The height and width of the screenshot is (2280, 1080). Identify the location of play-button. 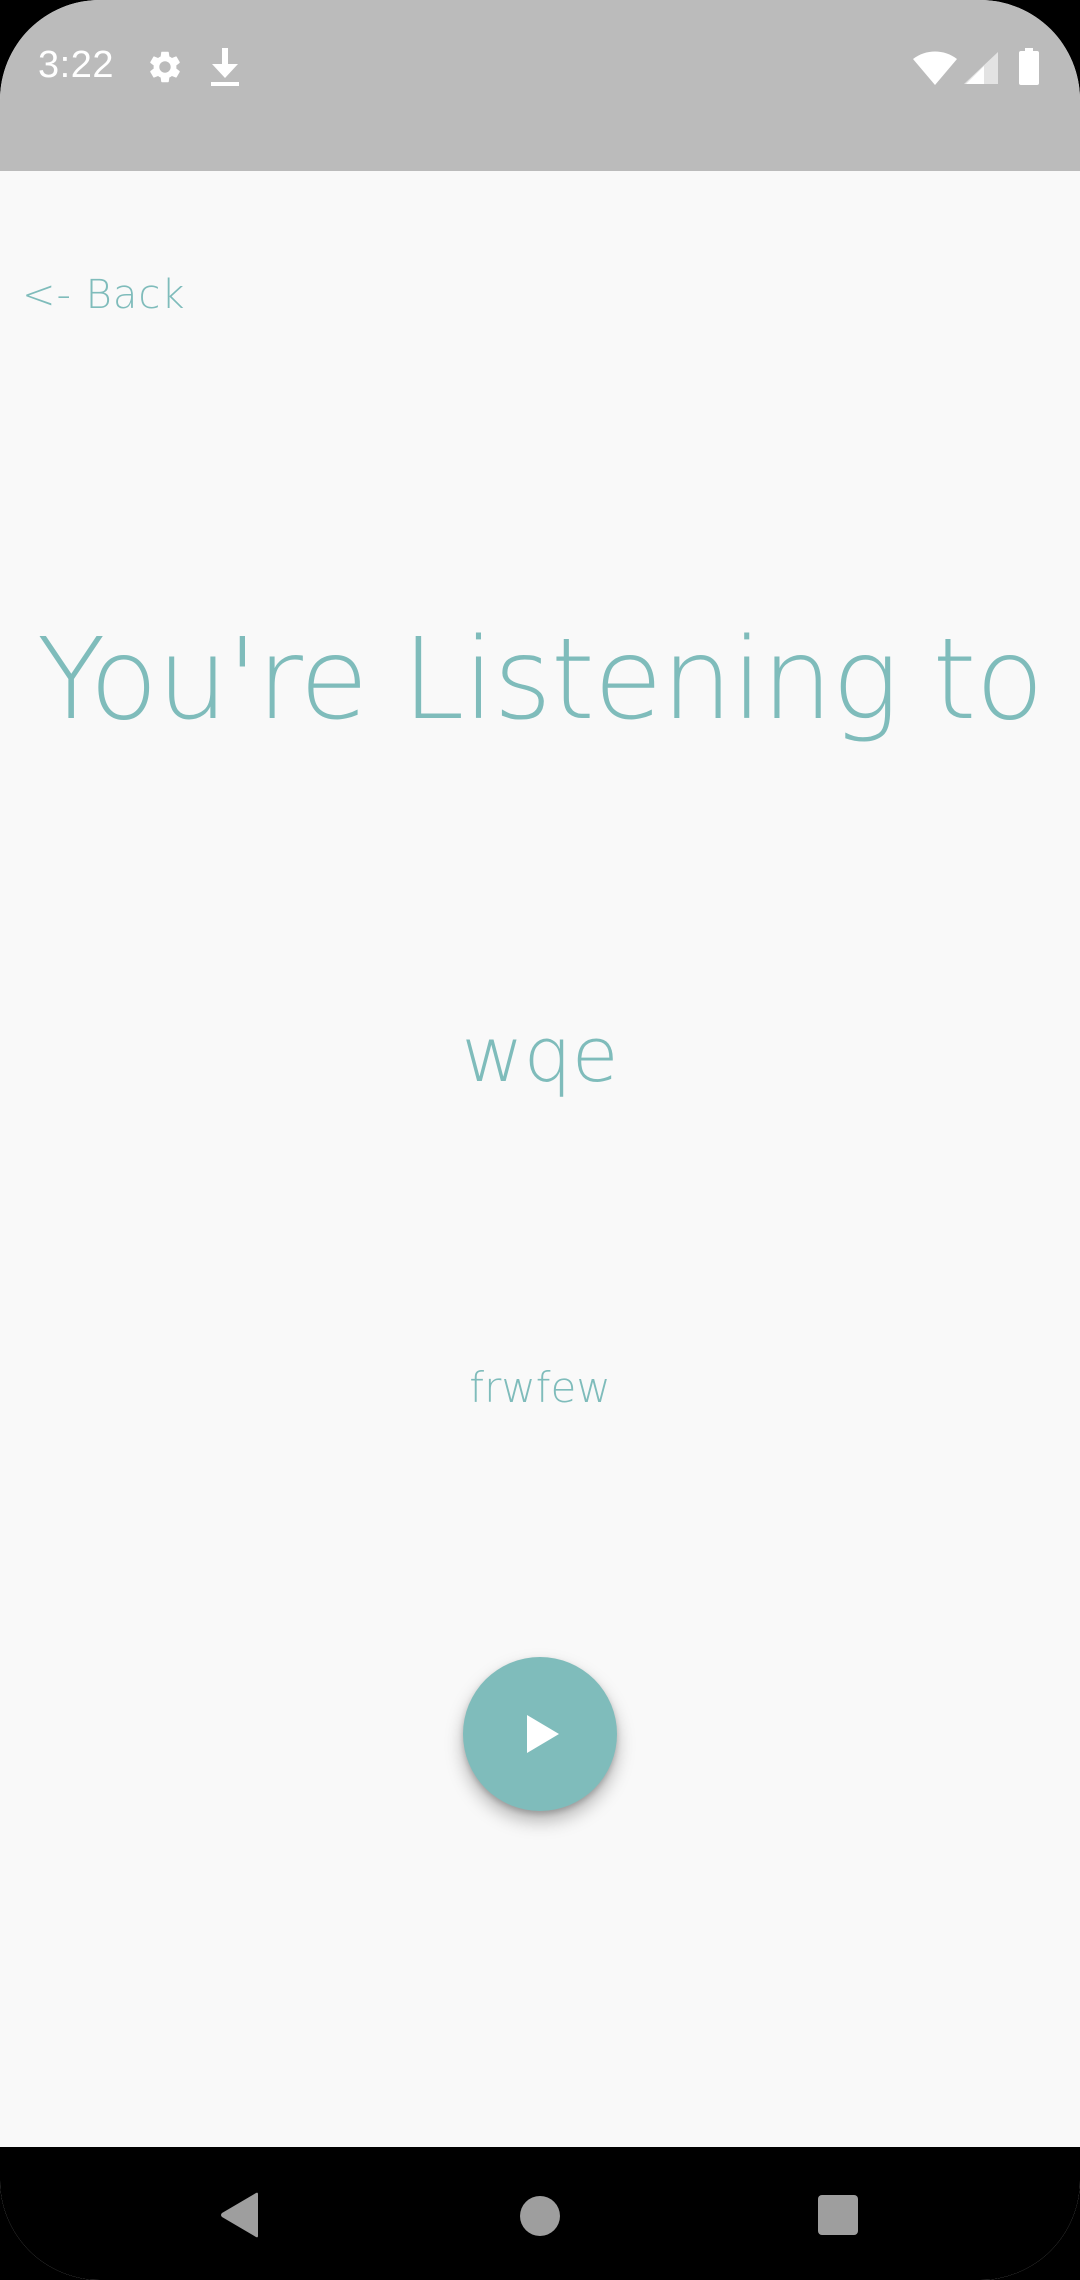
(540, 1734).